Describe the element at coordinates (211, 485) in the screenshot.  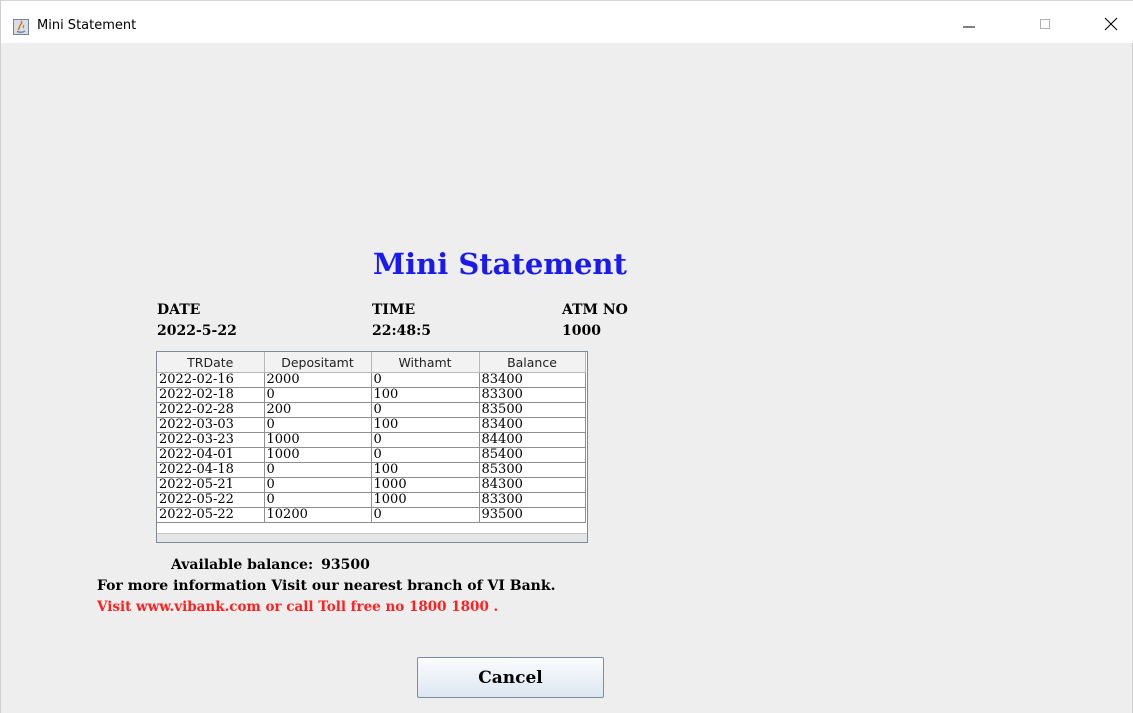
I see `cell-trdate: 2022-05-21` at that location.